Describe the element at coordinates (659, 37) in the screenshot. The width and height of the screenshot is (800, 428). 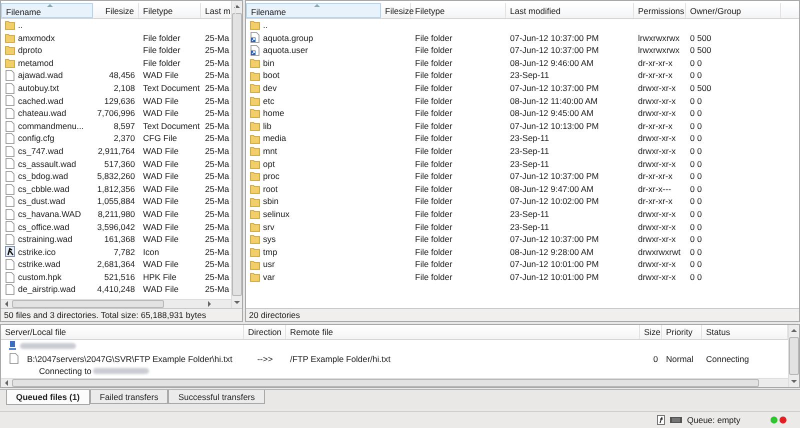
I see `permissions: lrwxrwxrwx` at that location.